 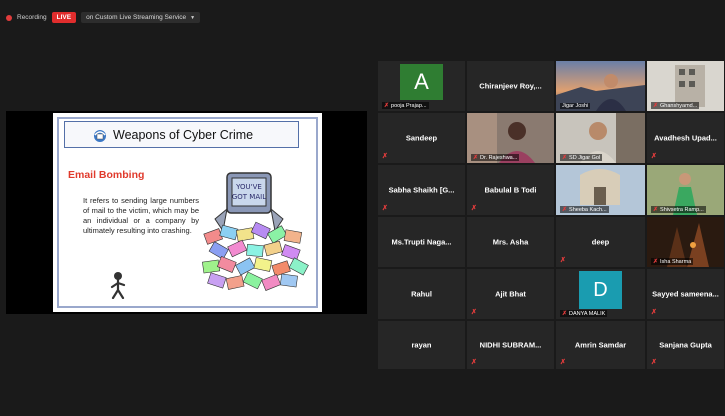 I want to click on participant-tile: Babulal B Todi ✗, so click(x=510, y=190).